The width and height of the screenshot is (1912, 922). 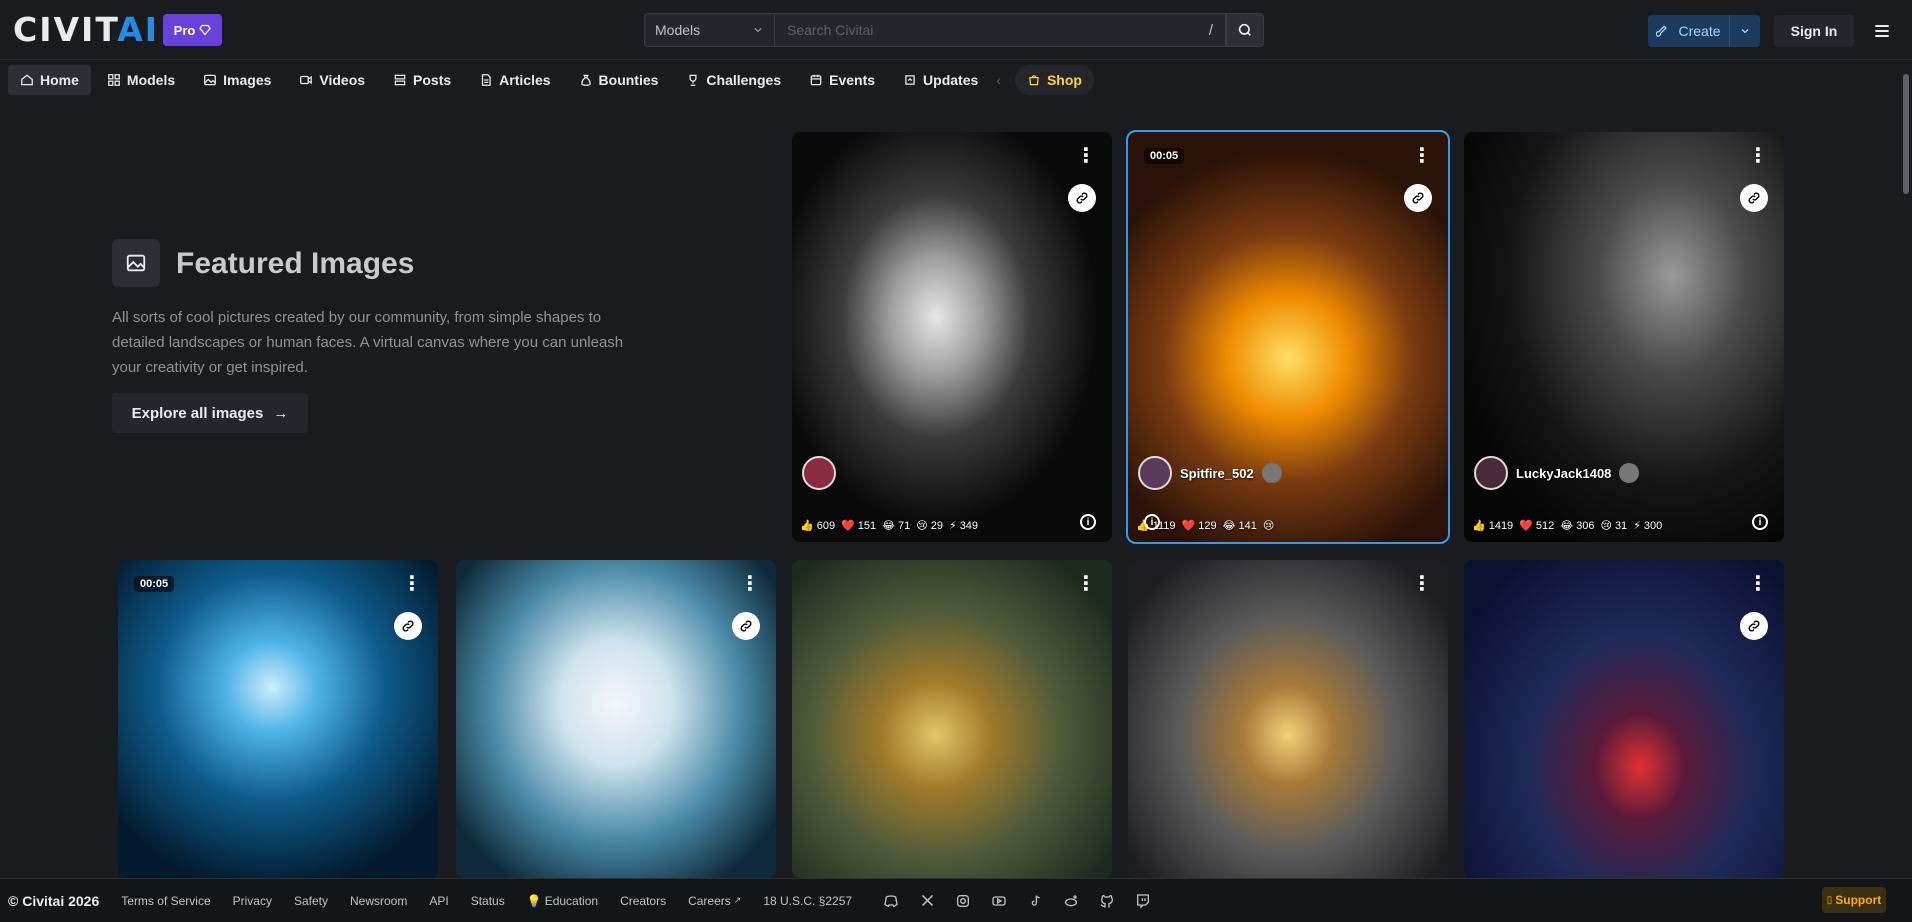 I want to click on nav-item-articles: Articles, so click(x=514, y=80).